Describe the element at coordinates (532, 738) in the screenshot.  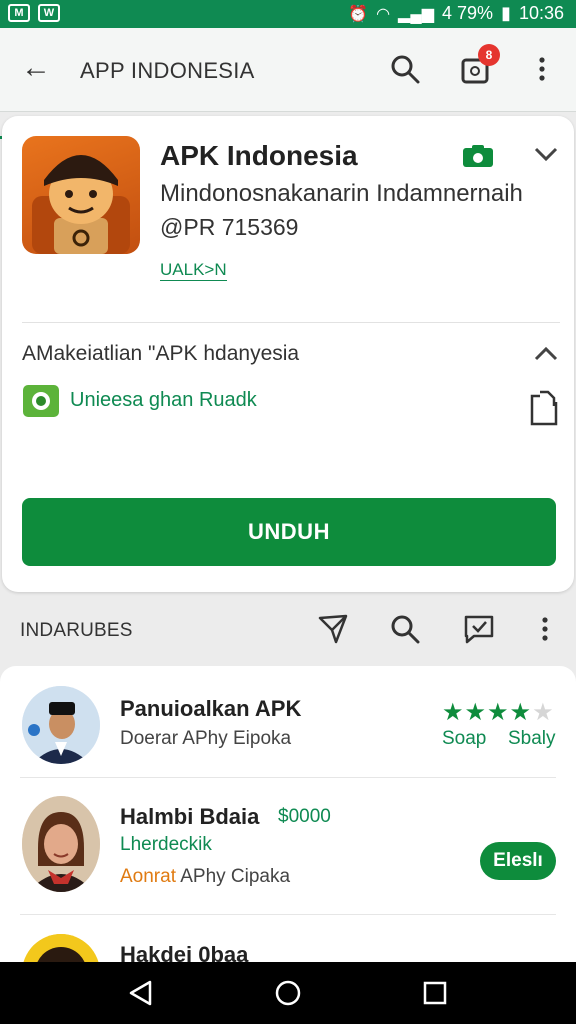
I see `item-tag: Sbaly` at that location.